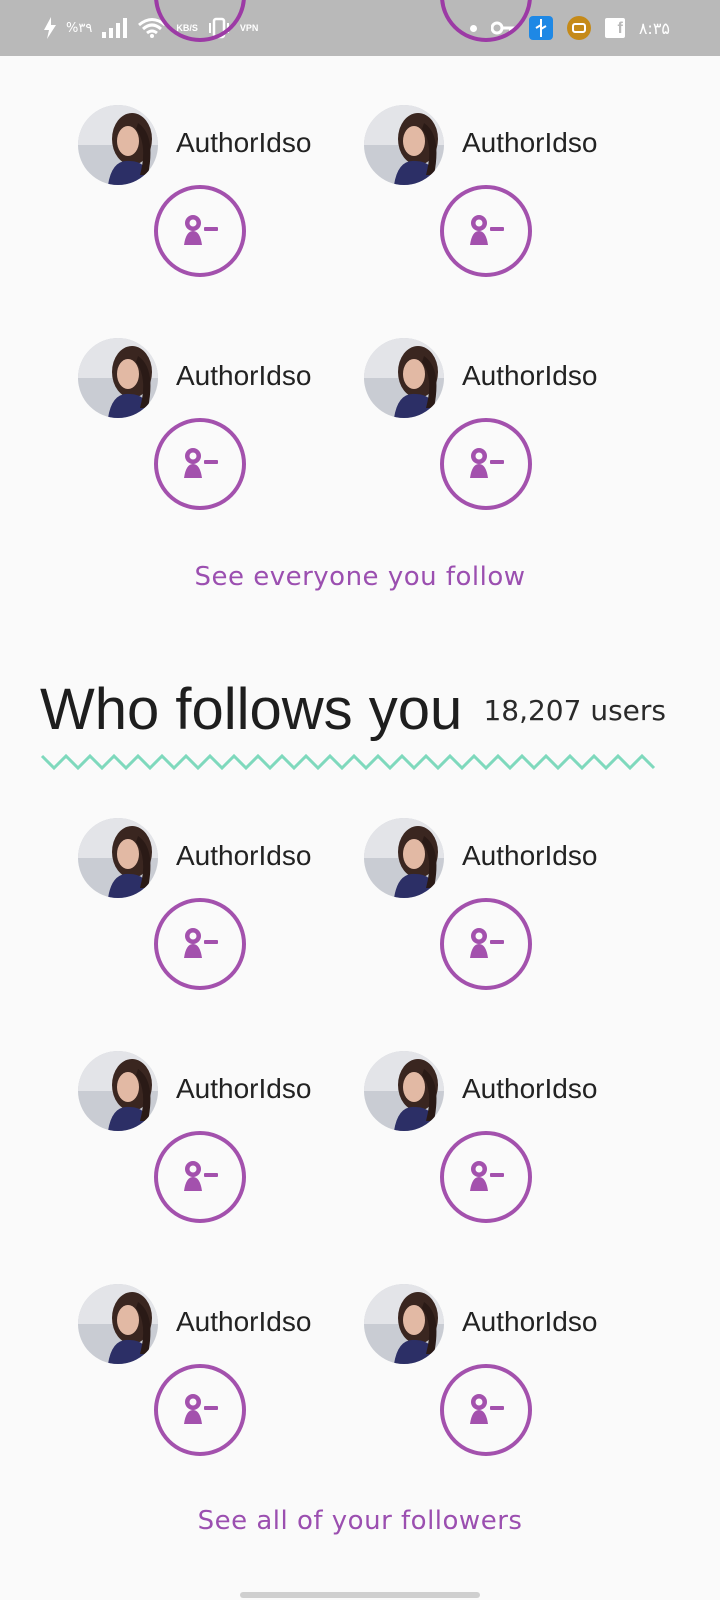 This screenshot has width=720, height=1600. I want to click on usb-icon, so click(540, 28).